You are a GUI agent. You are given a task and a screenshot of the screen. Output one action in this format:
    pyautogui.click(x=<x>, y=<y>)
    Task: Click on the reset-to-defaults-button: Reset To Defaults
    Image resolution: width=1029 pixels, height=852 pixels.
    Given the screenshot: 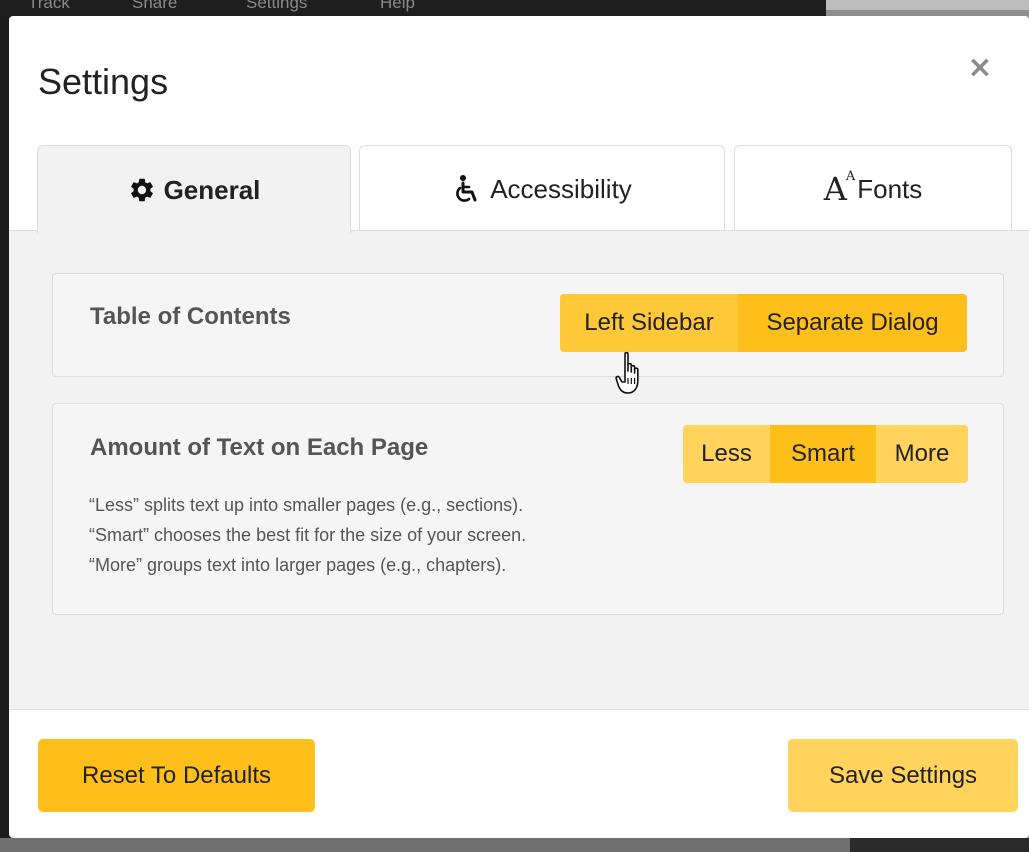 What is the action you would take?
    pyautogui.click(x=176, y=775)
    